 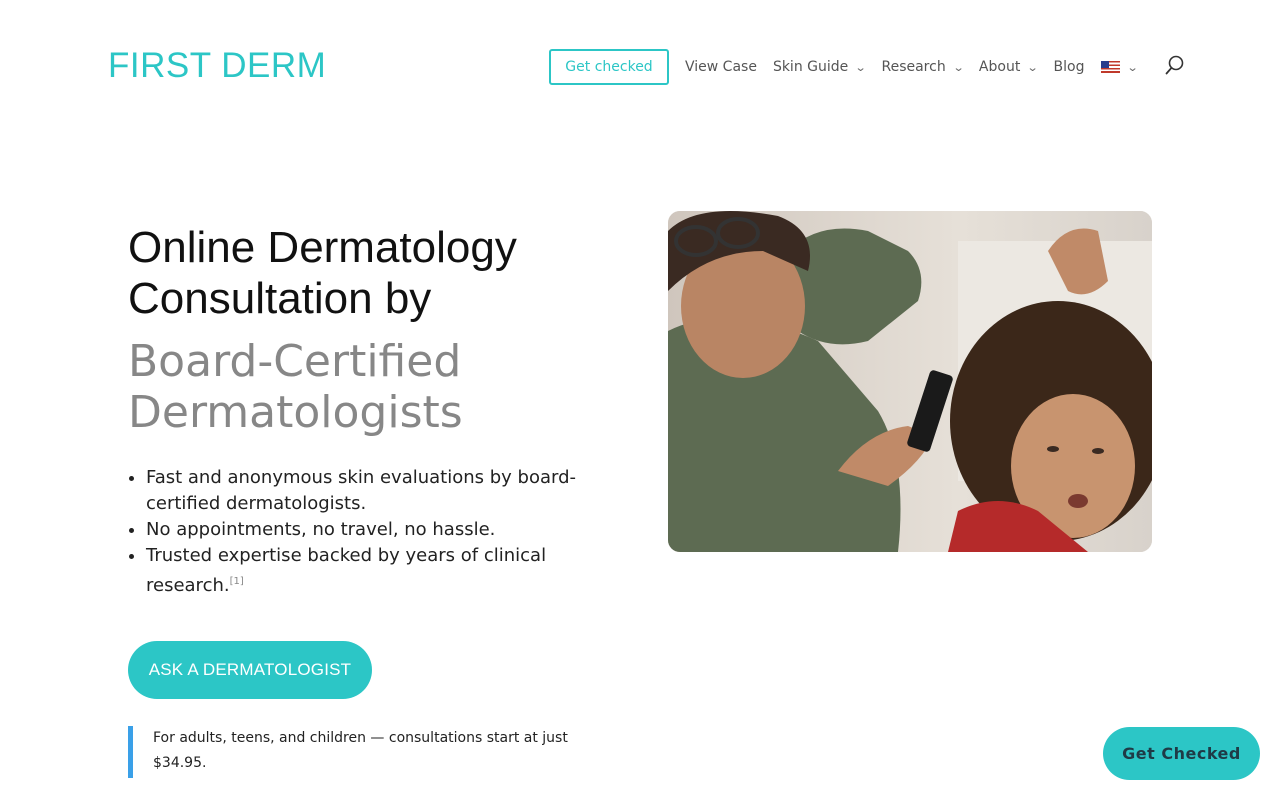 I want to click on list-item: No appointments, no travel, no hassle., so click(x=371, y=530).